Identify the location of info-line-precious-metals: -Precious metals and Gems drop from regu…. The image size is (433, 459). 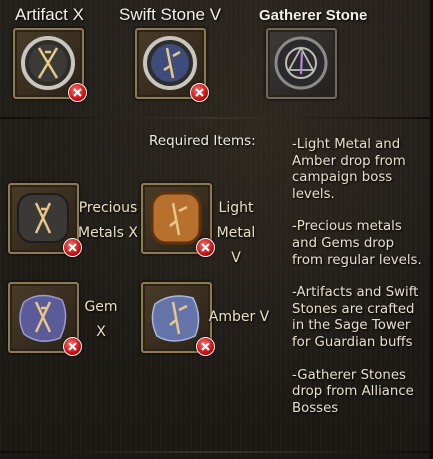
(357, 243).